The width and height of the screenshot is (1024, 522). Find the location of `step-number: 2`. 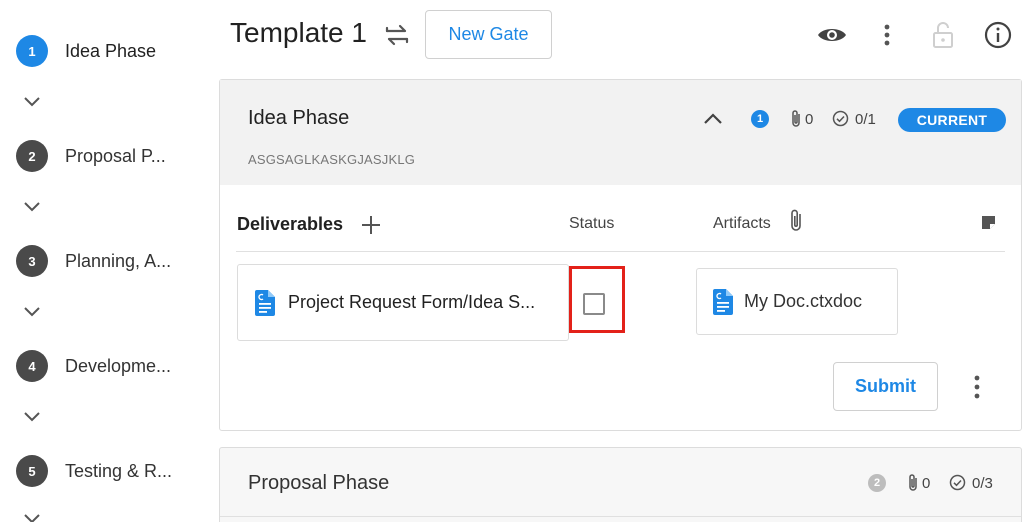

step-number: 2 is located at coordinates (32, 156).